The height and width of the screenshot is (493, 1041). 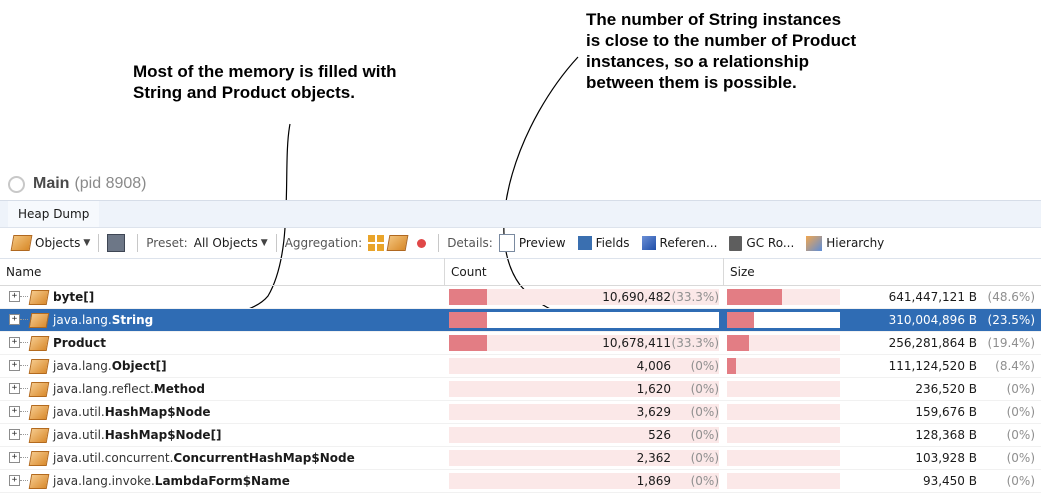 What do you see at coordinates (82, 320) in the screenshot?
I see `package-name: java.lang.` at bounding box center [82, 320].